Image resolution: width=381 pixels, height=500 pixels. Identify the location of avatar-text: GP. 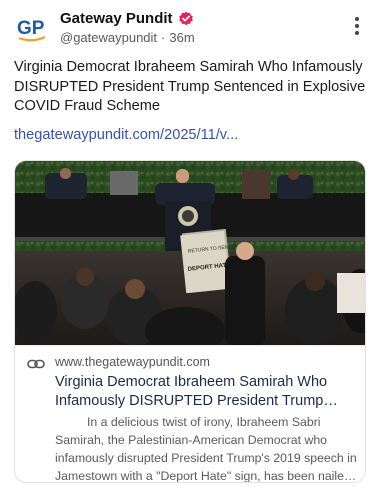
(31, 28).